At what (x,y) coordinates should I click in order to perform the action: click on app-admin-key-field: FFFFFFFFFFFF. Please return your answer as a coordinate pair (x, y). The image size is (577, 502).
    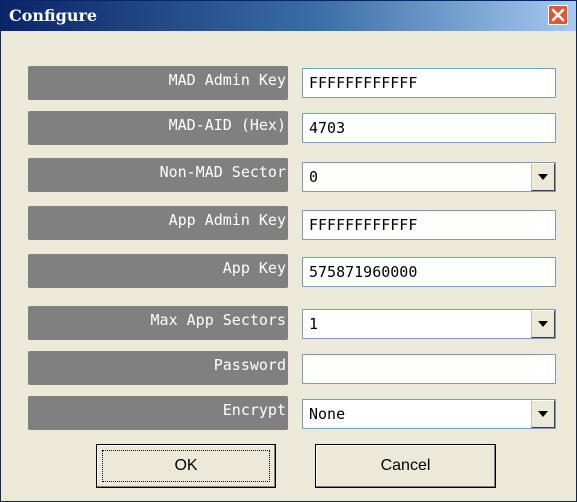
    Looking at the image, I should click on (429, 225).